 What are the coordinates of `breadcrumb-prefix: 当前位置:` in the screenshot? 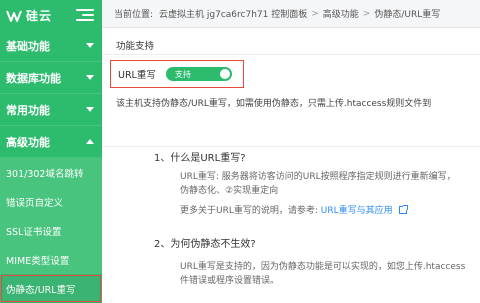 It's located at (134, 15).